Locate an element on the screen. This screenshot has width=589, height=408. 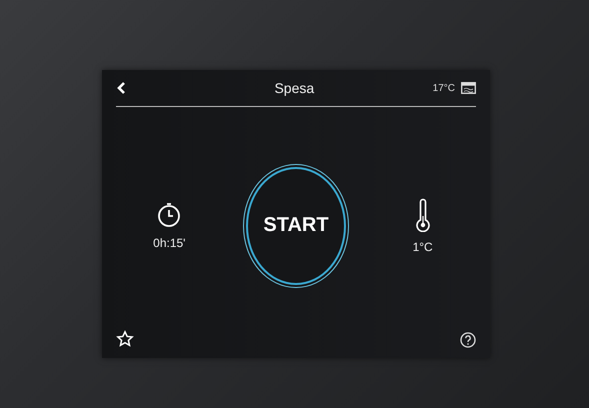
timer-value: 0h:15' is located at coordinates (169, 243).